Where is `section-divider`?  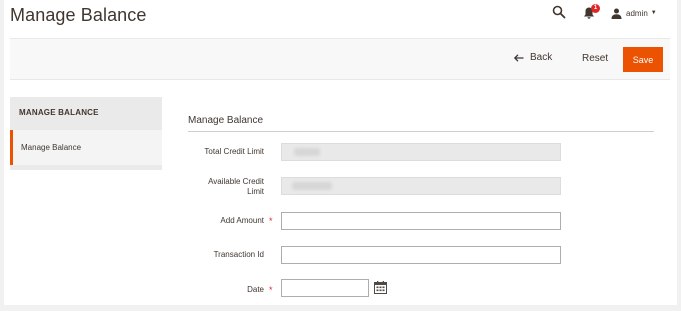
section-divider is located at coordinates (421, 131).